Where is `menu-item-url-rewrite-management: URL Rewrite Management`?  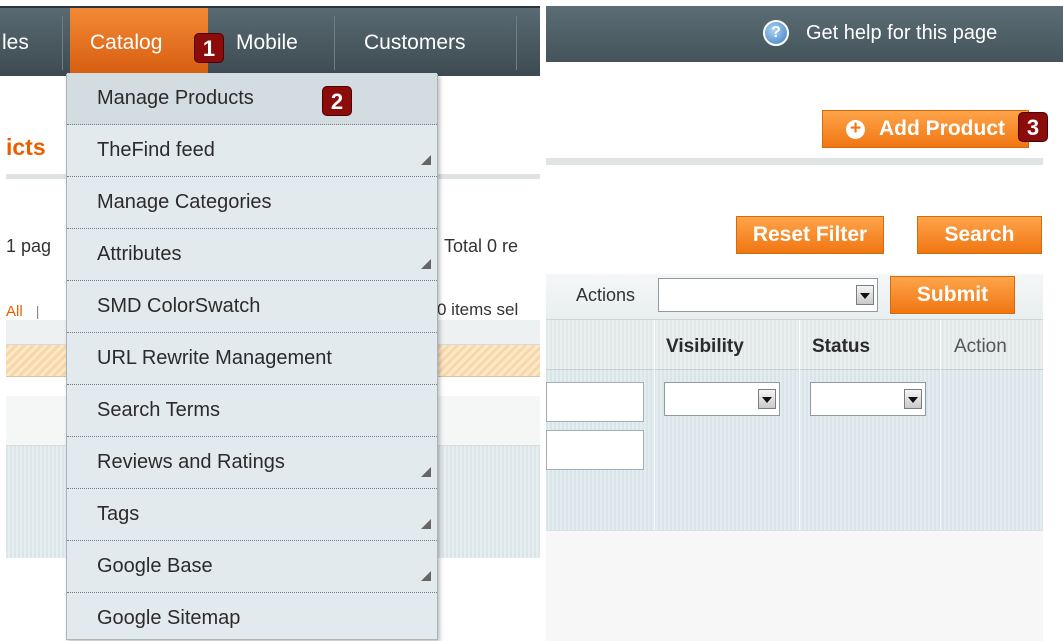
menu-item-url-rewrite-management: URL Rewrite Management is located at coordinates (252, 359).